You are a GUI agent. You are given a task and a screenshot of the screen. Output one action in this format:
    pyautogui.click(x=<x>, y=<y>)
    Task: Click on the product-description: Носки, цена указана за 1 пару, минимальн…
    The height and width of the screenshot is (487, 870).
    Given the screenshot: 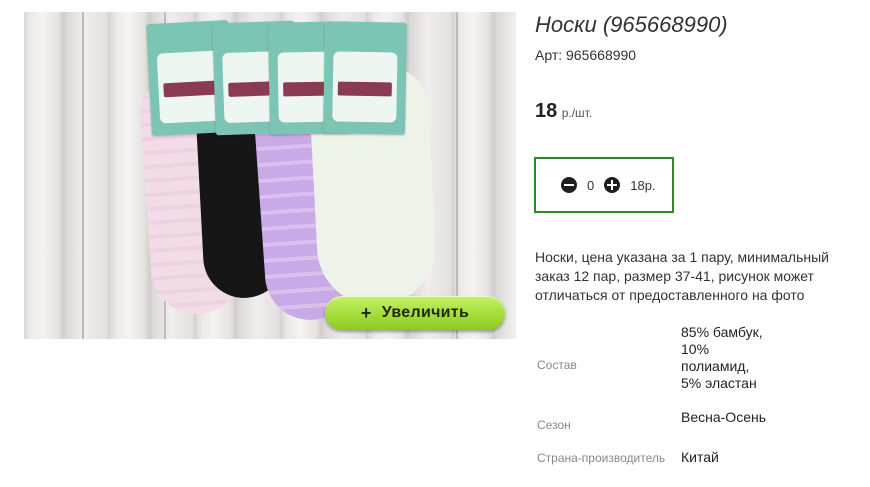 What is the action you would take?
    pyautogui.click(x=682, y=276)
    